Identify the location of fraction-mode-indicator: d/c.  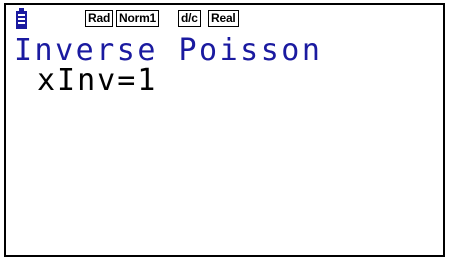
(189, 18).